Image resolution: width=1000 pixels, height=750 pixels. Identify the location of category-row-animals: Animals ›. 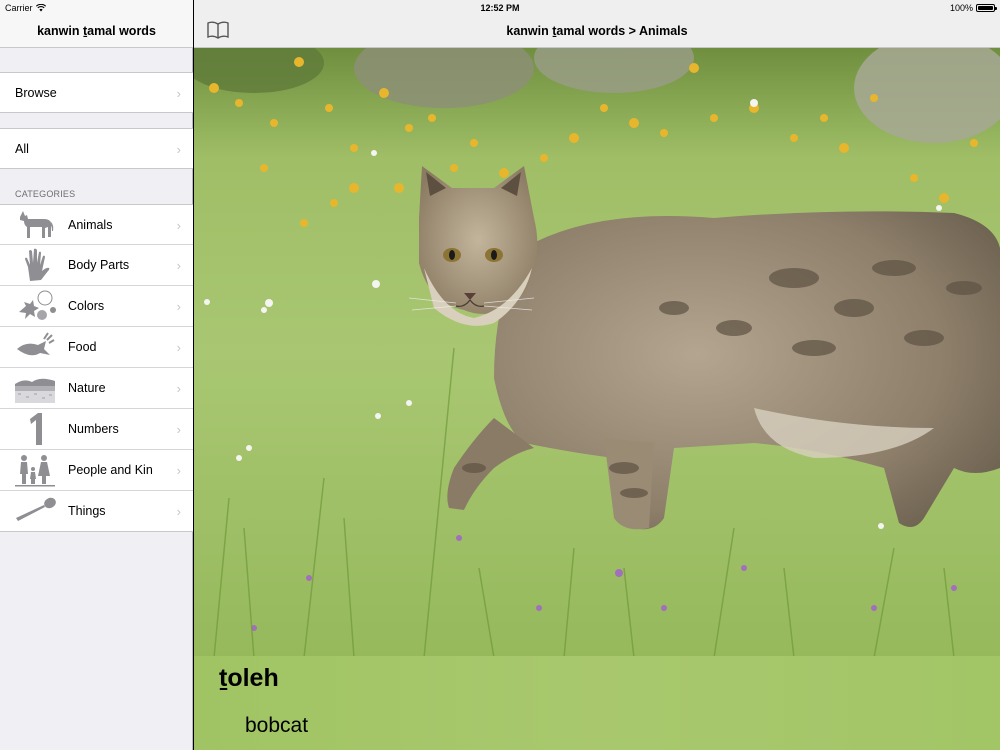
(96, 224).